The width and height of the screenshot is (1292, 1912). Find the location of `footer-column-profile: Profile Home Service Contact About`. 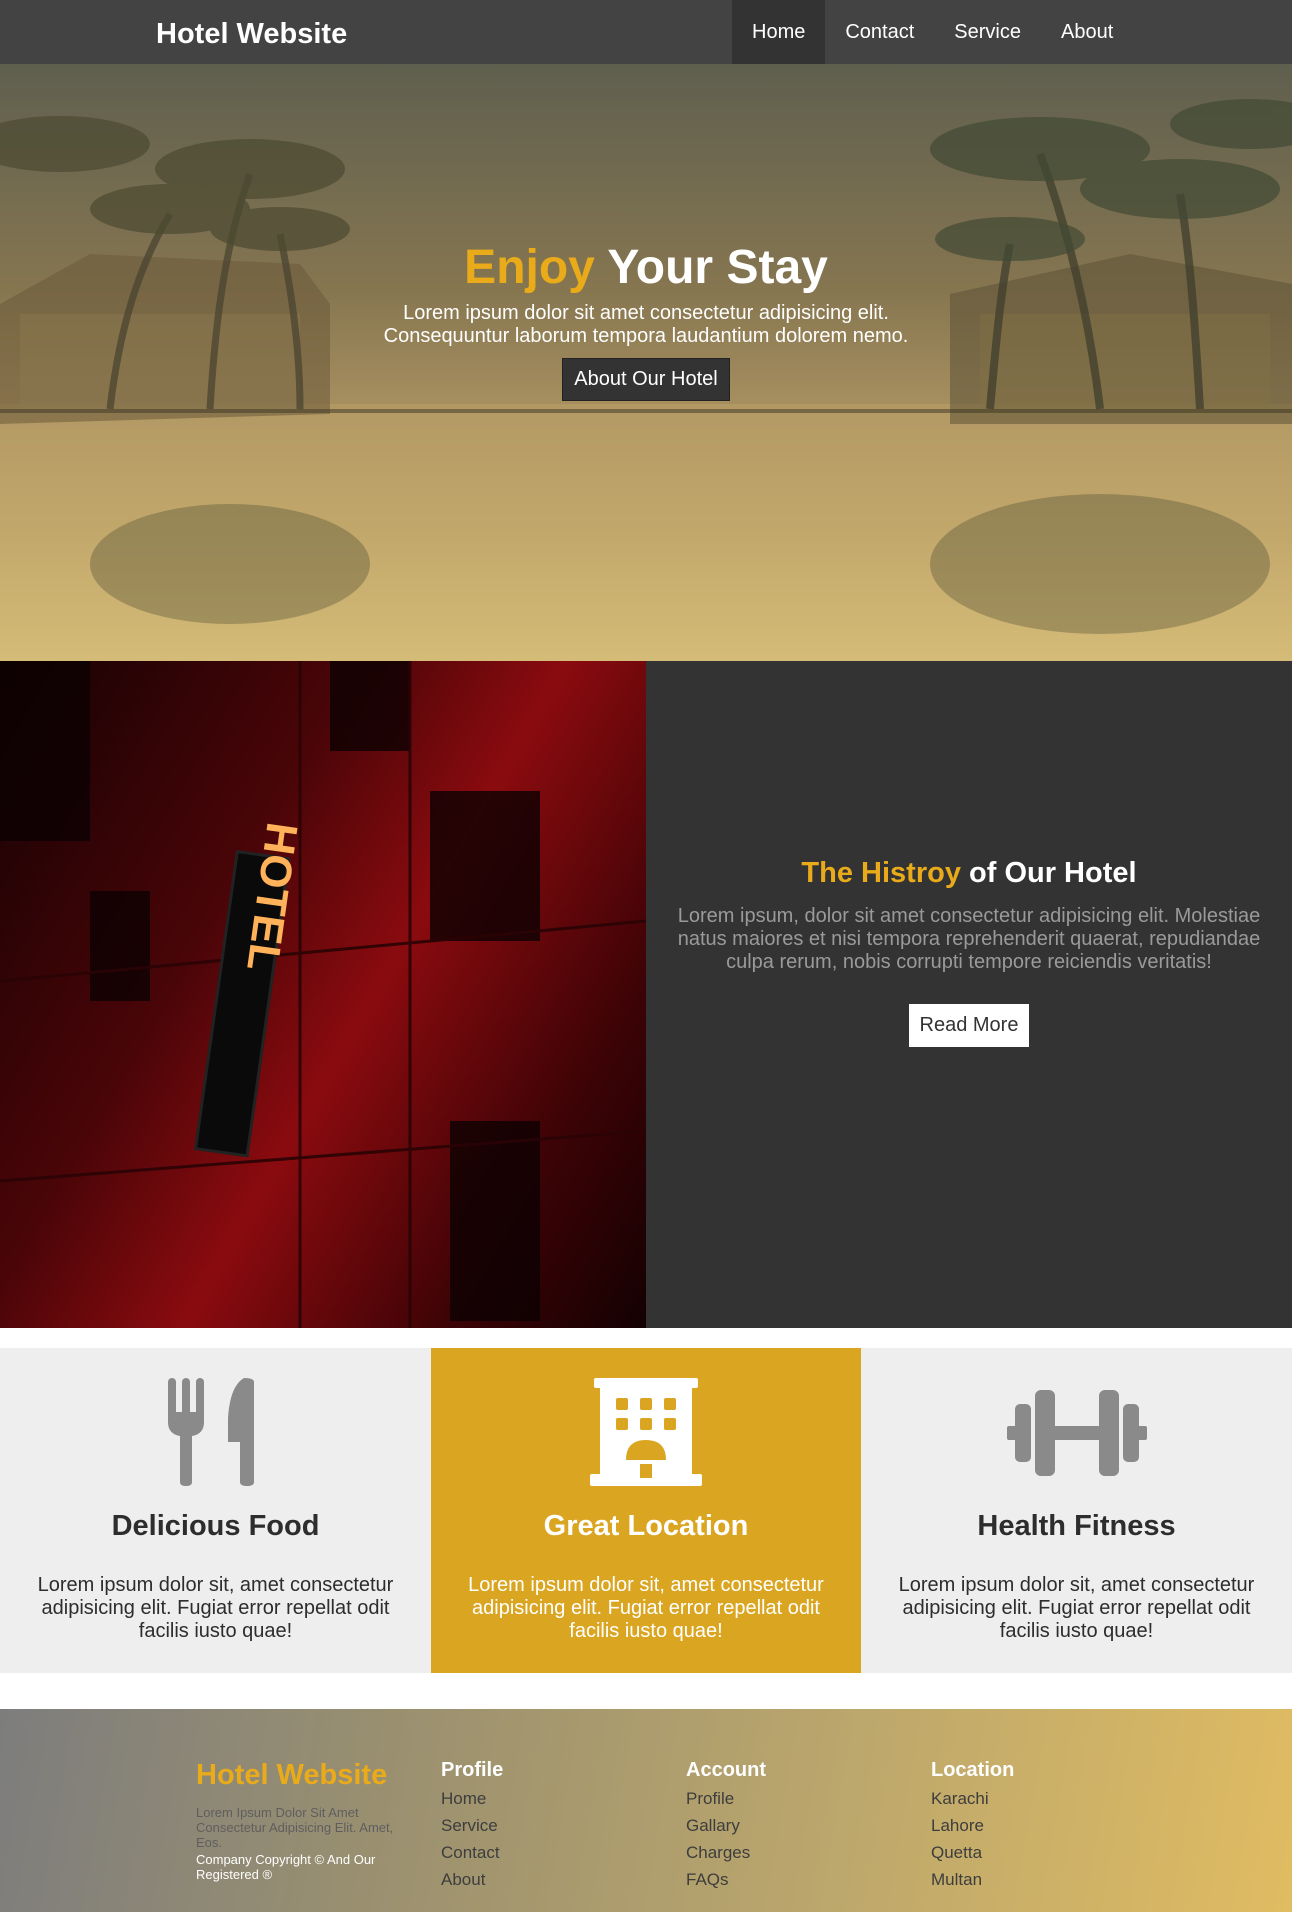

footer-column-profile: Profile Home Service Contact About is located at coordinates (541, 1826).